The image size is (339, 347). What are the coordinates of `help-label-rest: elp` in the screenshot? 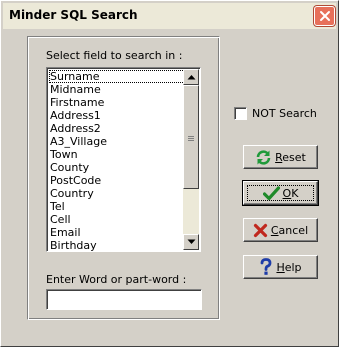 It's located at (293, 267).